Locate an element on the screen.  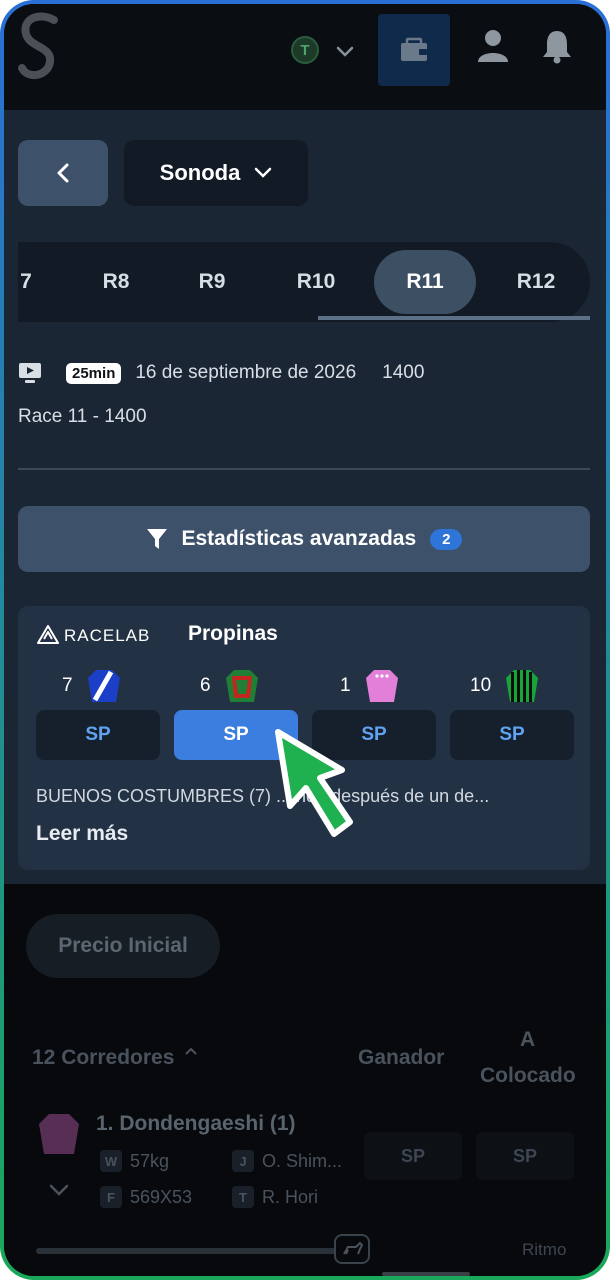
venue-selector: Sonoda is located at coordinates (216, 173).